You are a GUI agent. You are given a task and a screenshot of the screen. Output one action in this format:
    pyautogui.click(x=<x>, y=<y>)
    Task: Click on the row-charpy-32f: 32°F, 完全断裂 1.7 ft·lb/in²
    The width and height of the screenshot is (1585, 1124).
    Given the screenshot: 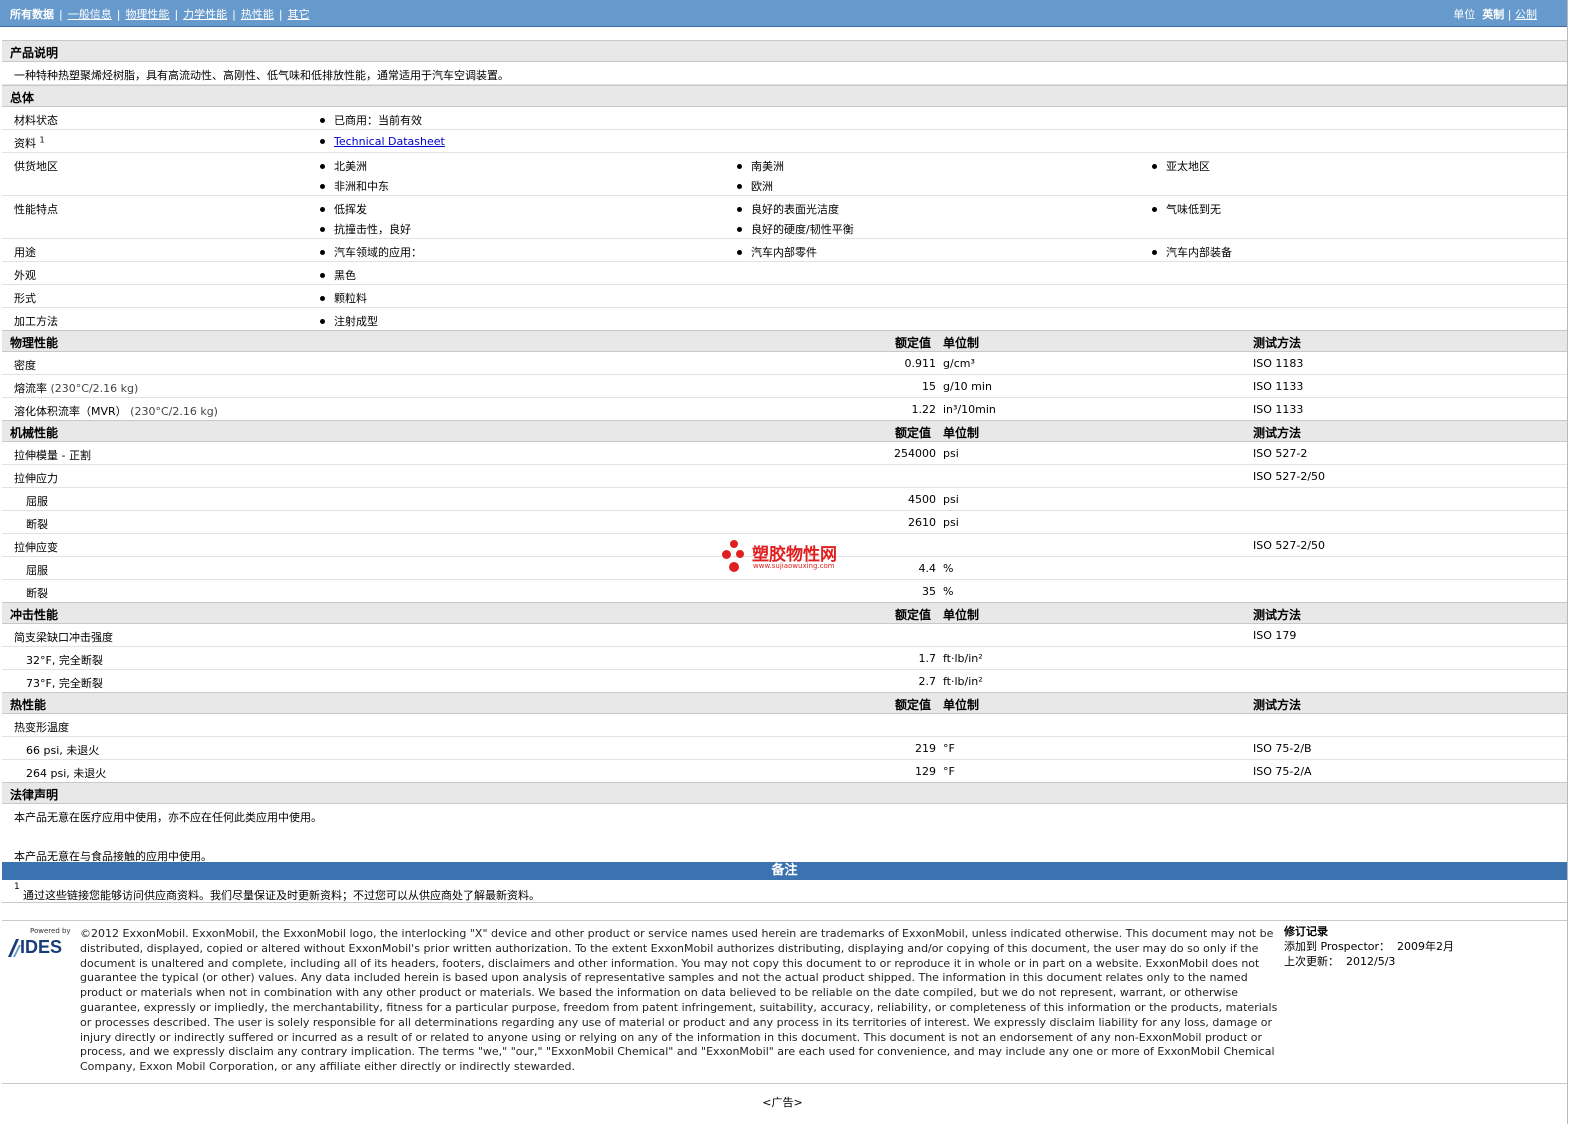 What is the action you would take?
    pyautogui.click(x=784, y=658)
    